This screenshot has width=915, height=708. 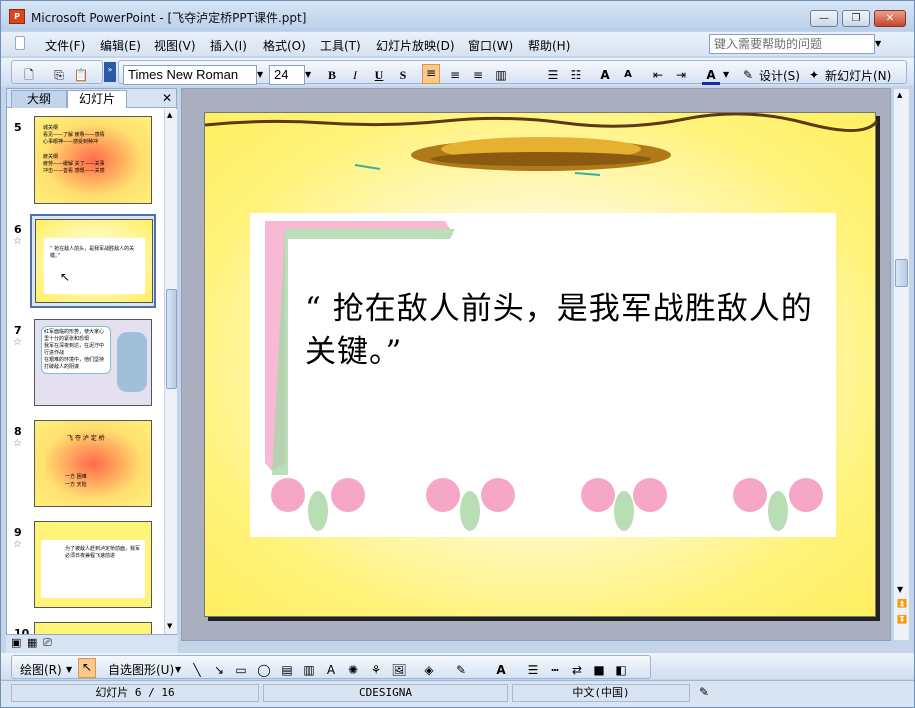 I want to click on status-bar: 幻灯片 6 / 16 CDESIGNA 中文(中国) ✎, so click(x=457, y=693).